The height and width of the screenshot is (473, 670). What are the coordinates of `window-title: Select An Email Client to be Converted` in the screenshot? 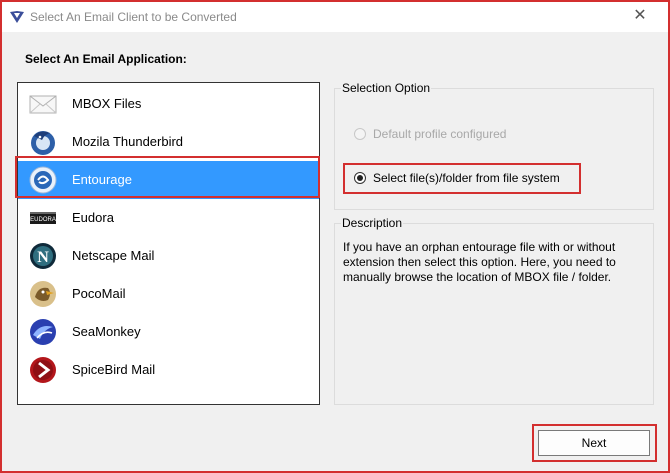 It's located at (133, 17).